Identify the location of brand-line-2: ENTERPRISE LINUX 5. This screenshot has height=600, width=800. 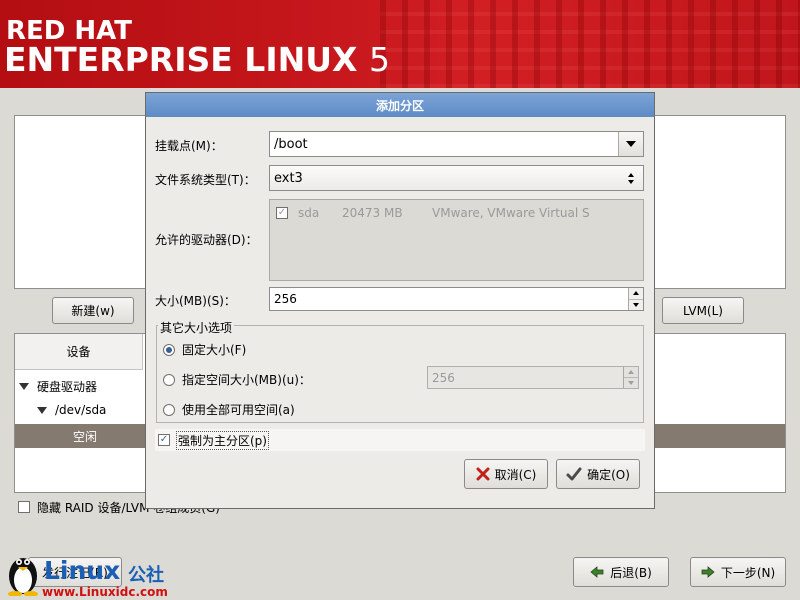
(197, 59).